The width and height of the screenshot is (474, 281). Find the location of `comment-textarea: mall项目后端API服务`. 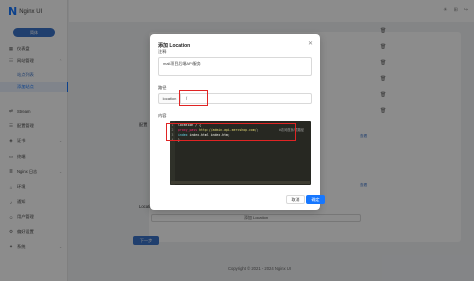

comment-textarea: mall项目后端API服务 is located at coordinates (235, 66).